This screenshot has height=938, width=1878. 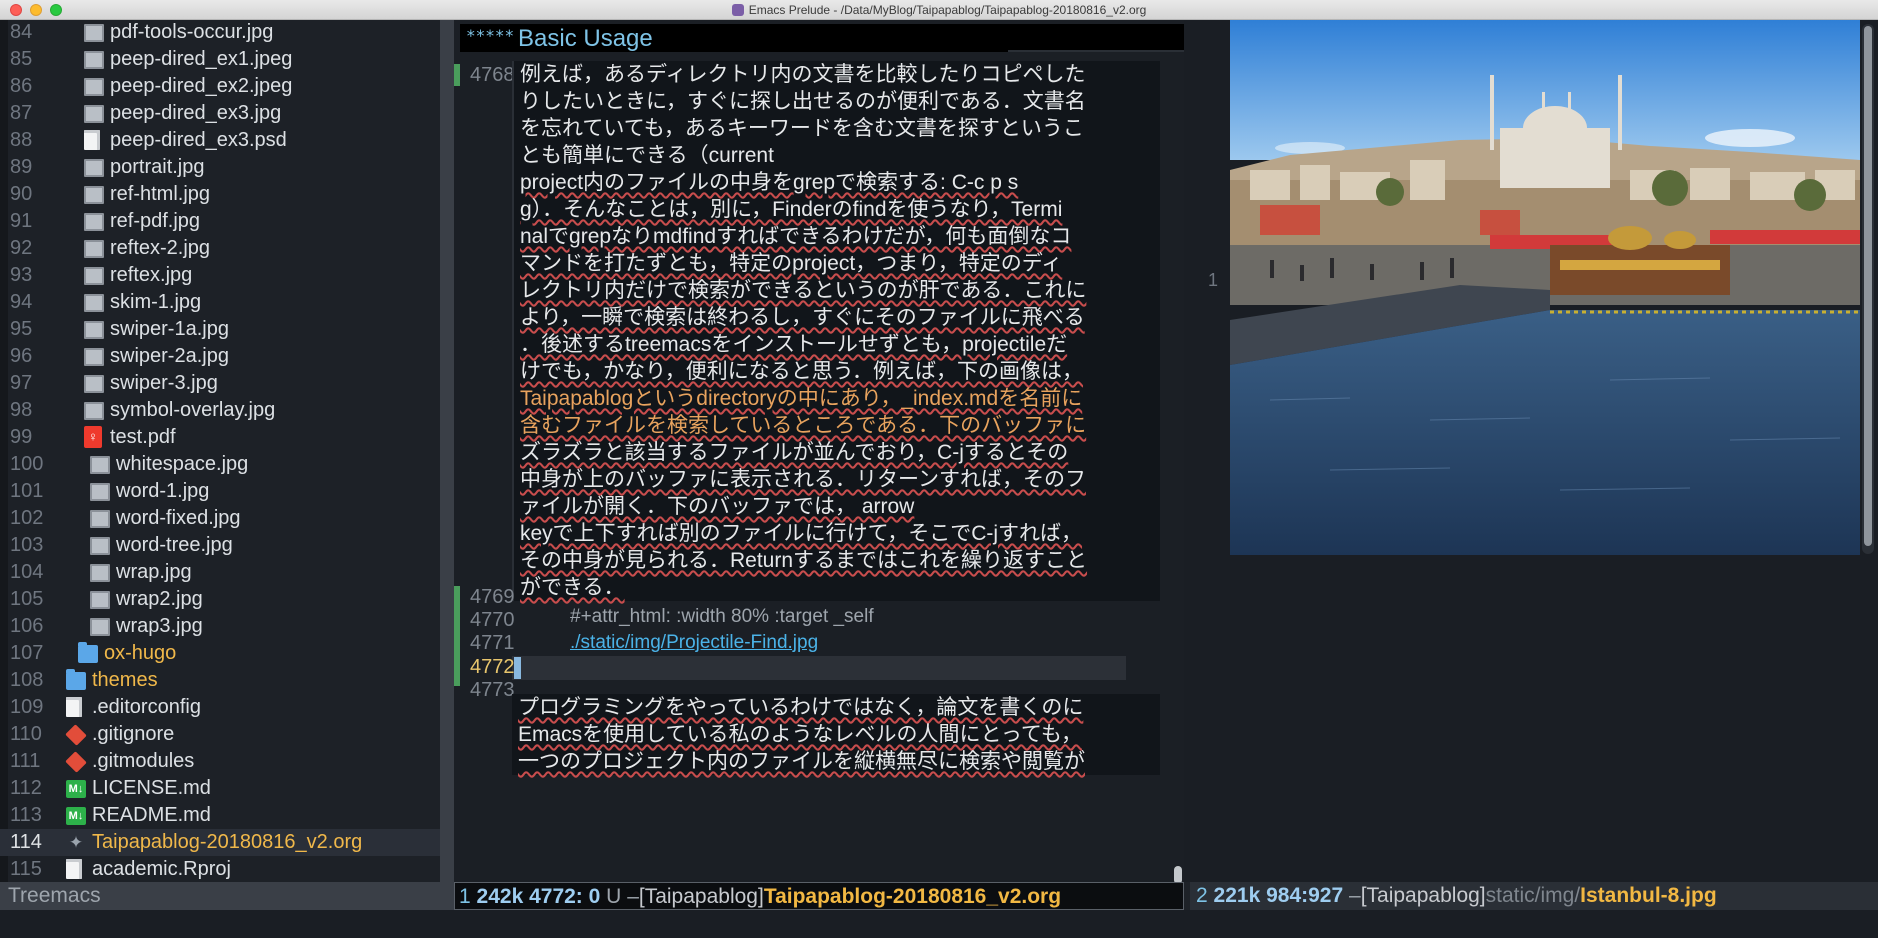 What do you see at coordinates (1868, 286) in the screenshot?
I see `image-scrollbar-thumb` at bounding box center [1868, 286].